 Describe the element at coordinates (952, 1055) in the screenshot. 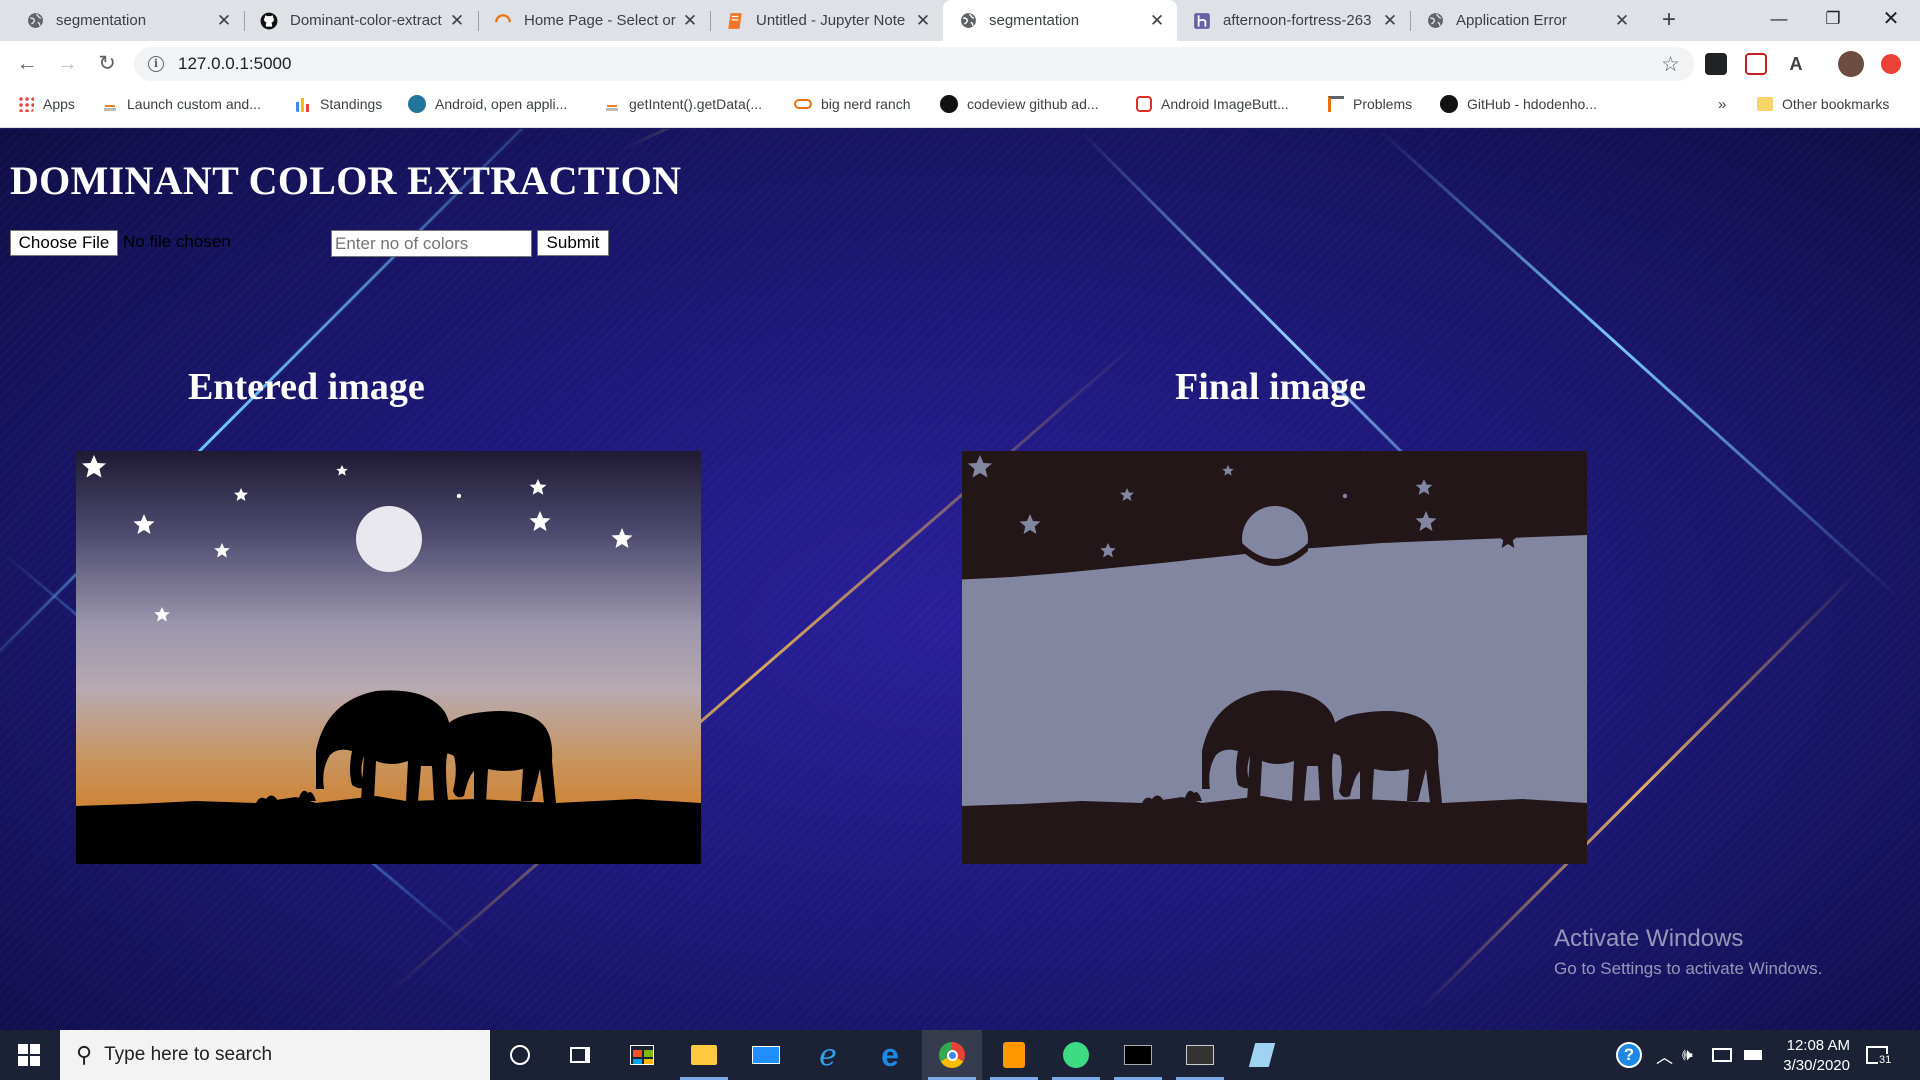

I see `chrome-button` at that location.